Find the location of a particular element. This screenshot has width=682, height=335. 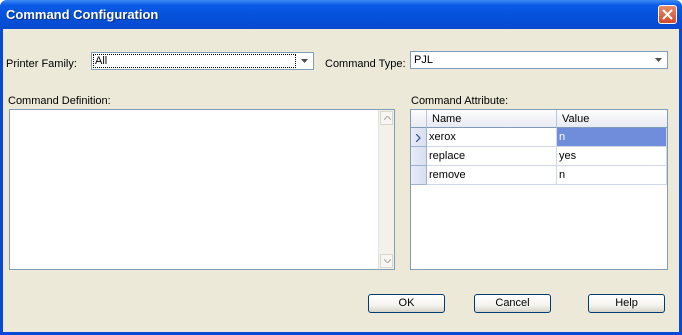

grid-corner-header is located at coordinates (419, 119).